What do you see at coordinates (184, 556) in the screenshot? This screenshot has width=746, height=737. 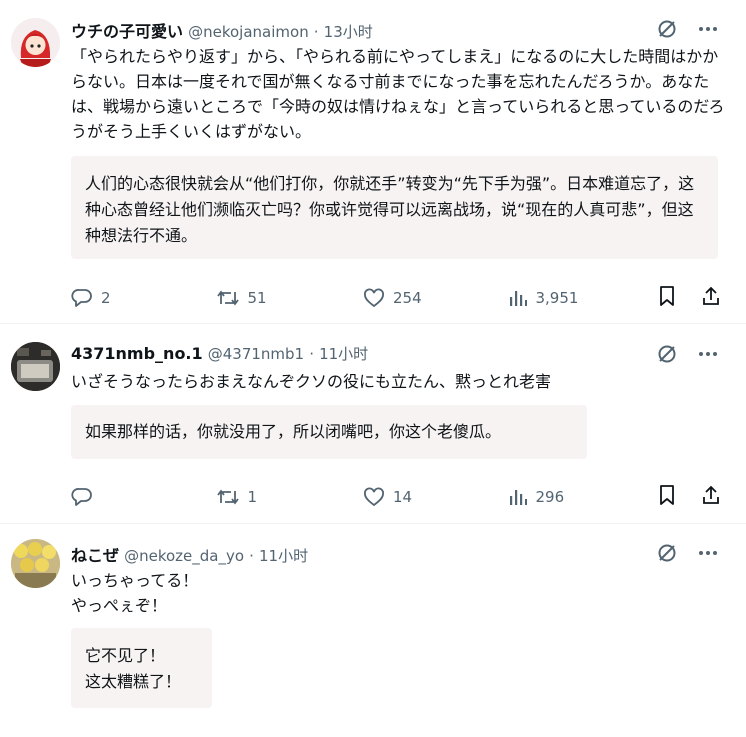 I see `user-handle: @nekoze_da_yo` at bounding box center [184, 556].